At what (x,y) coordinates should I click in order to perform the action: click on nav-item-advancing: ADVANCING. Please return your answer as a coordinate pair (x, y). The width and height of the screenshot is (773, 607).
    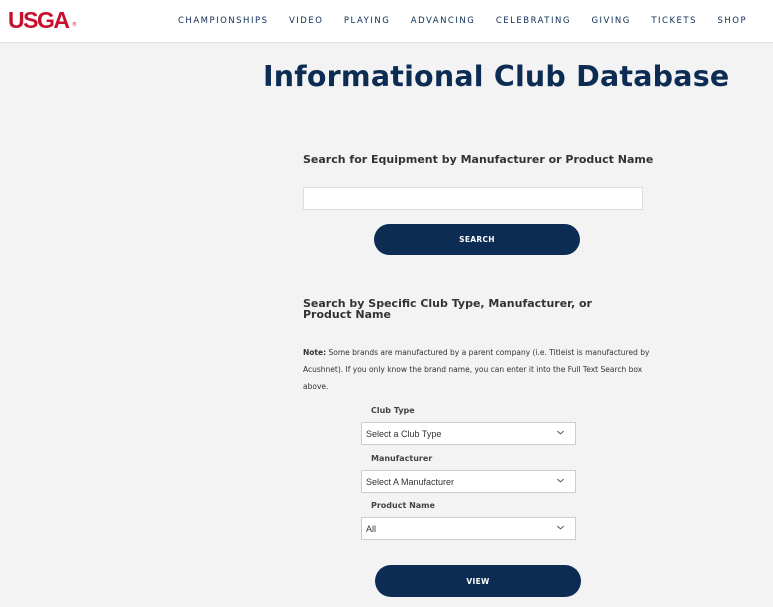
    Looking at the image, I should click on (443, 21).